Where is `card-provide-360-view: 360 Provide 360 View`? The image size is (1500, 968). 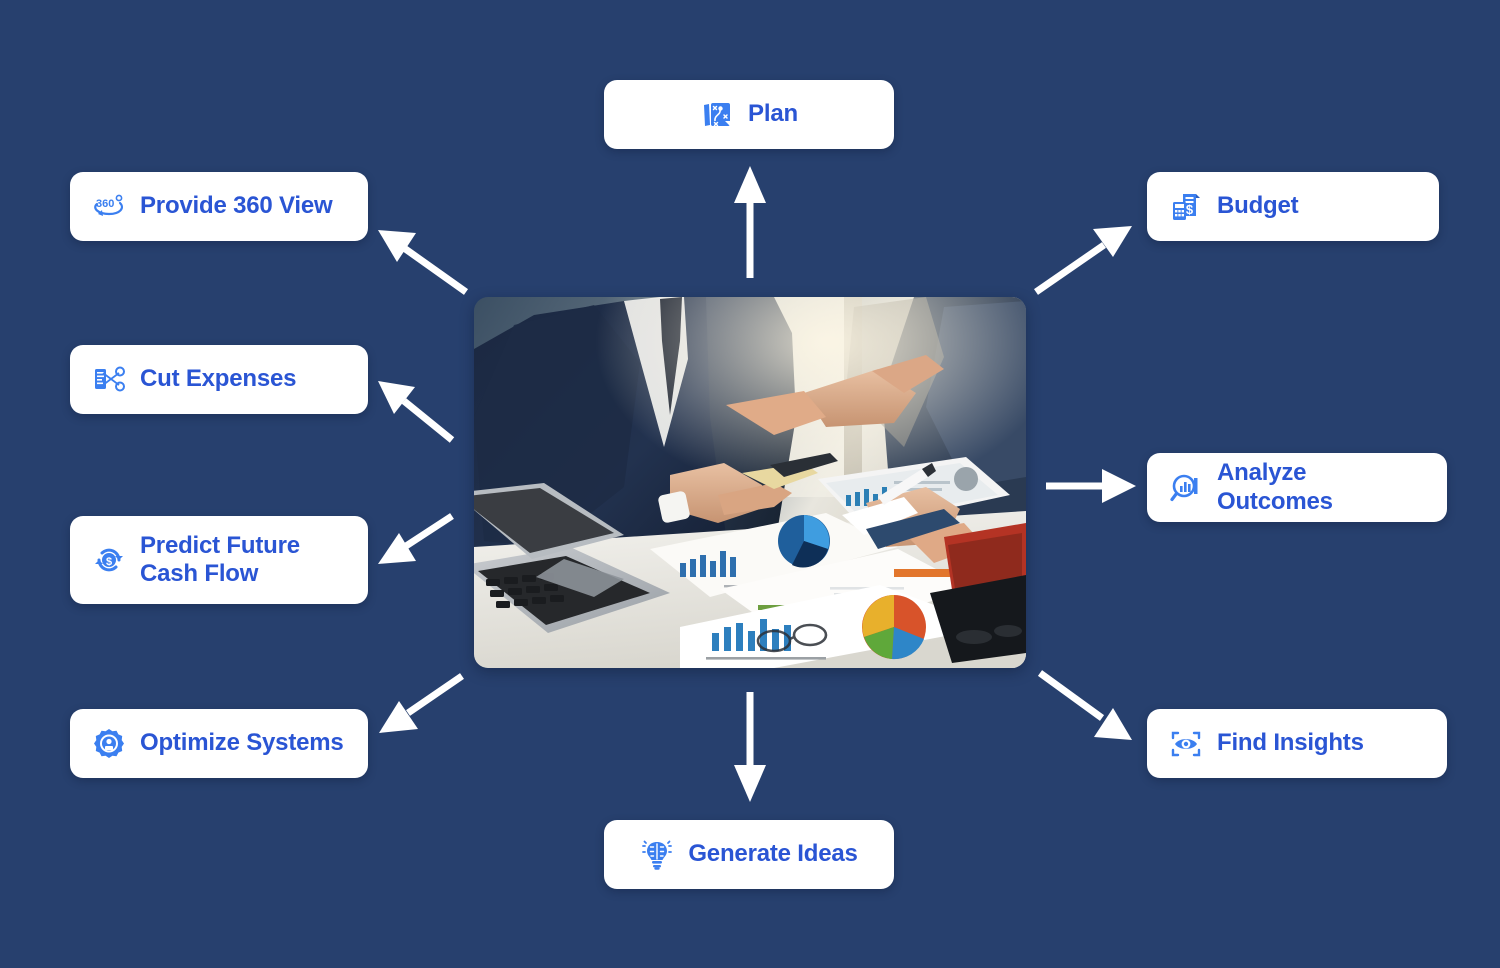
card-provide-360-view: 360 Provide 360 View is located at coordinates (219, 206).